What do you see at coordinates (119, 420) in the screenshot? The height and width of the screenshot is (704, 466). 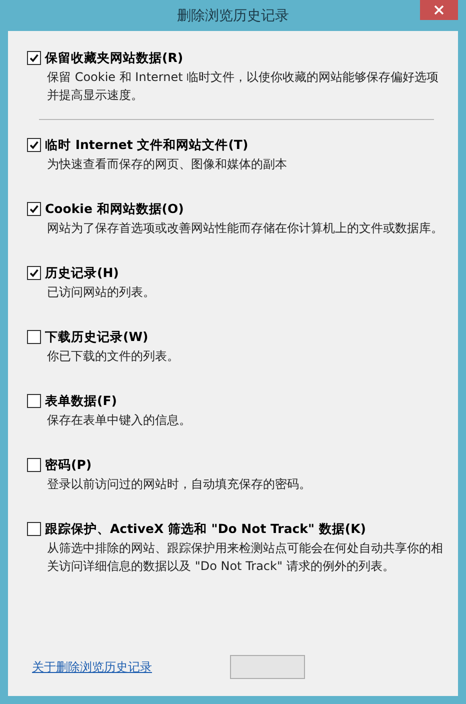 I see `option-description: 保存在表单中键入的信息。` at bounding box center [119, 420].